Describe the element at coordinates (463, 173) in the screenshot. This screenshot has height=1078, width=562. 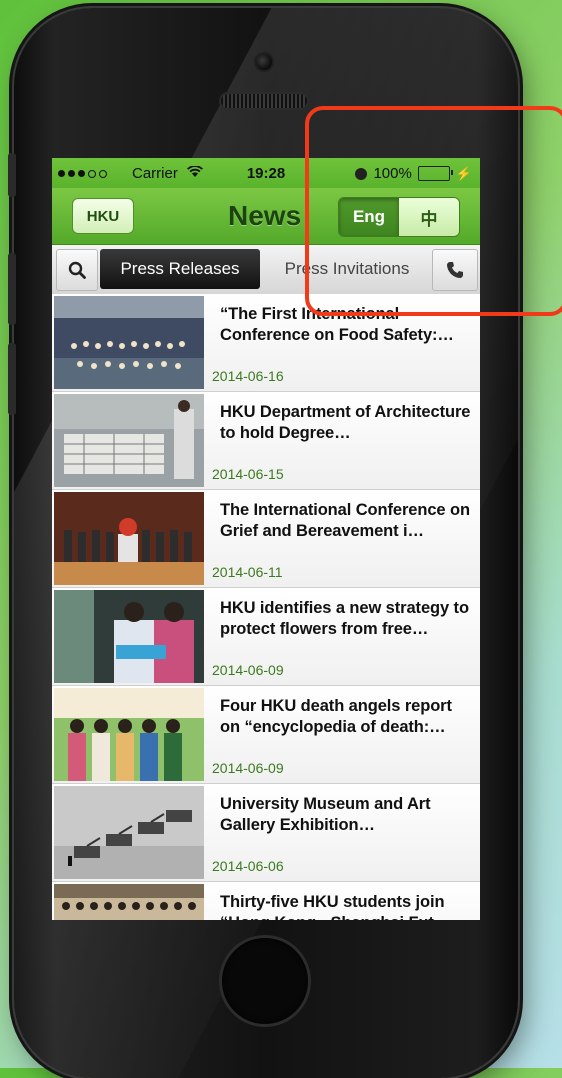
I see `charging-bolt-icon: ⚡` at that location.